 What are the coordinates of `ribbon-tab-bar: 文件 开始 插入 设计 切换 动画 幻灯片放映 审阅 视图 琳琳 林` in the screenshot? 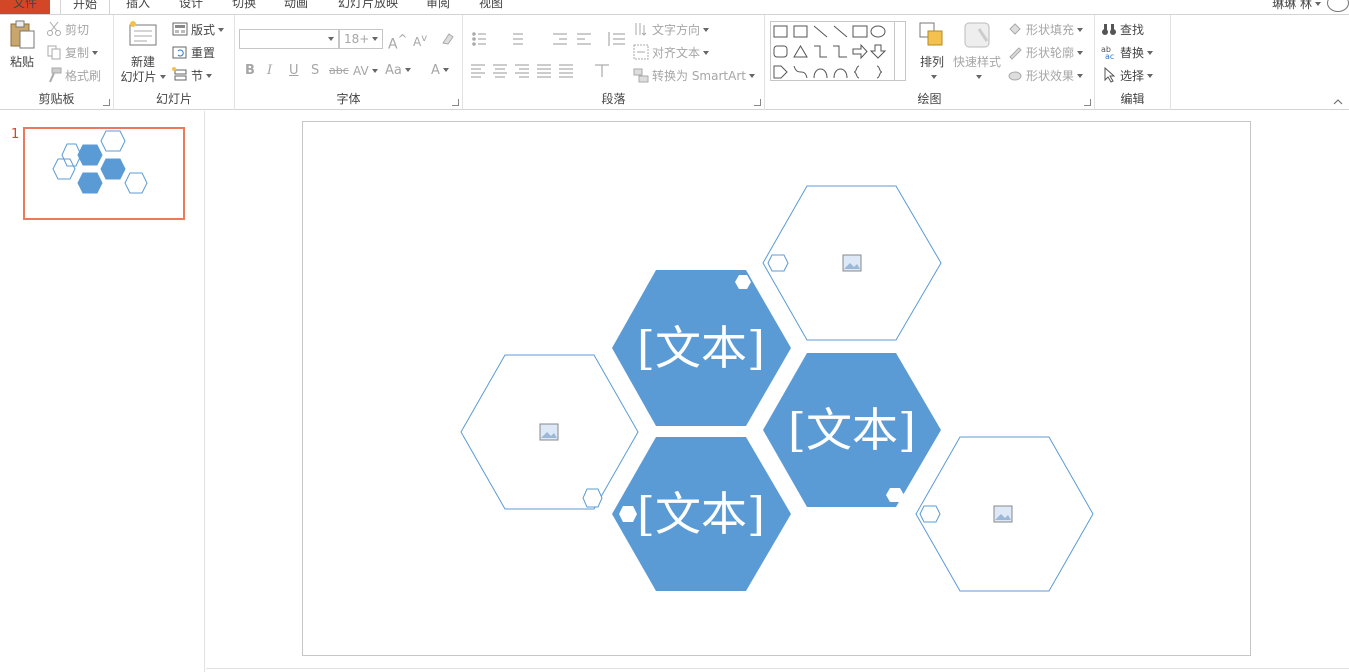 It's located at (674, 7).